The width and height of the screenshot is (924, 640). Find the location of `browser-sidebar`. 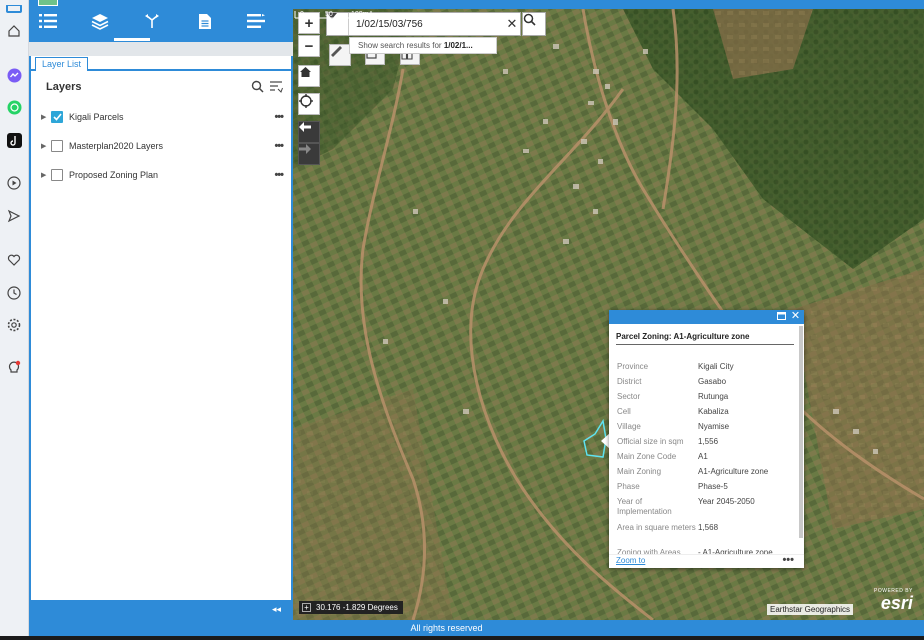

browser-sidebar is located at coordinates (14, 320).